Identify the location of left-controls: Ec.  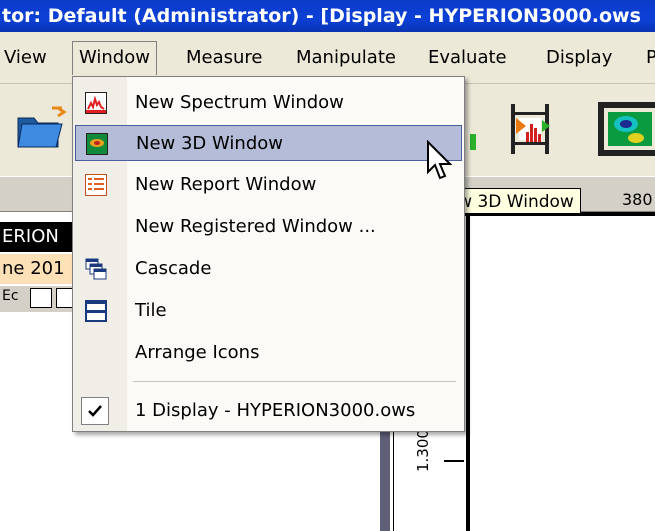
(40, 299).